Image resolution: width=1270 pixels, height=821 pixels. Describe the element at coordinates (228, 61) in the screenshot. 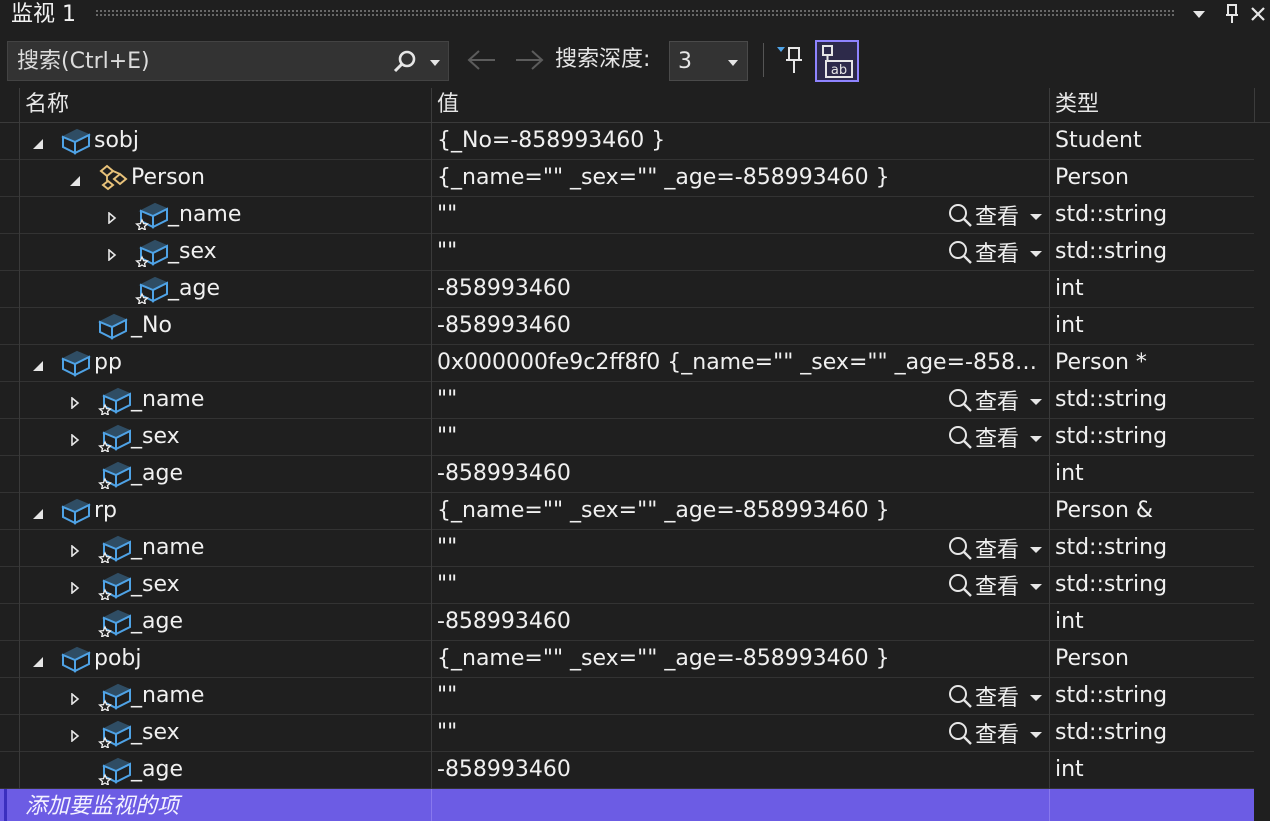

I see `search-input: 搜索(Ctrl+E)` at that location.